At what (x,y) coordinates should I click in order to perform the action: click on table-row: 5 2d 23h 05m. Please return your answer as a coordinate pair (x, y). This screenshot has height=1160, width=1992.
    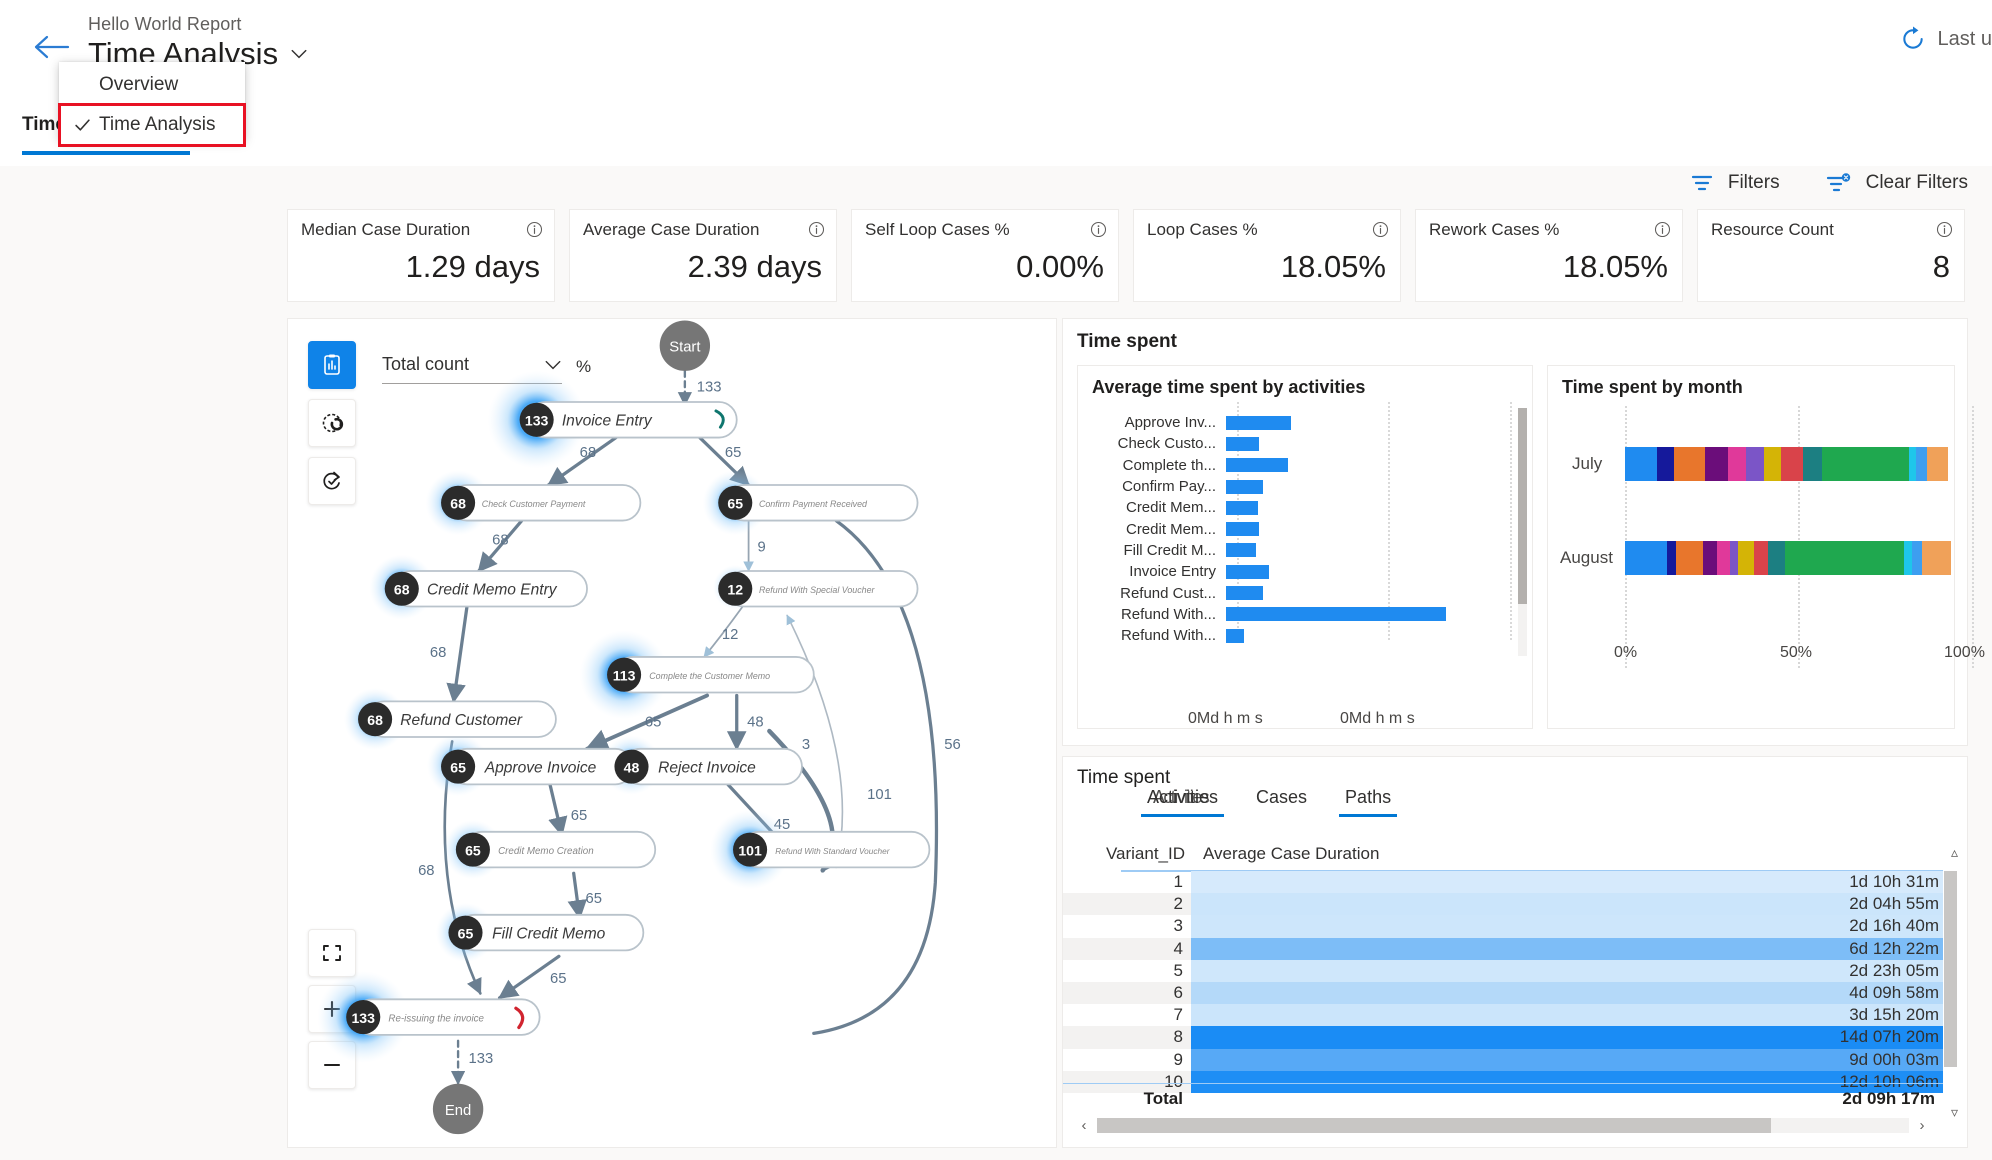
    Looking at the image, I should click on (1503, 970).